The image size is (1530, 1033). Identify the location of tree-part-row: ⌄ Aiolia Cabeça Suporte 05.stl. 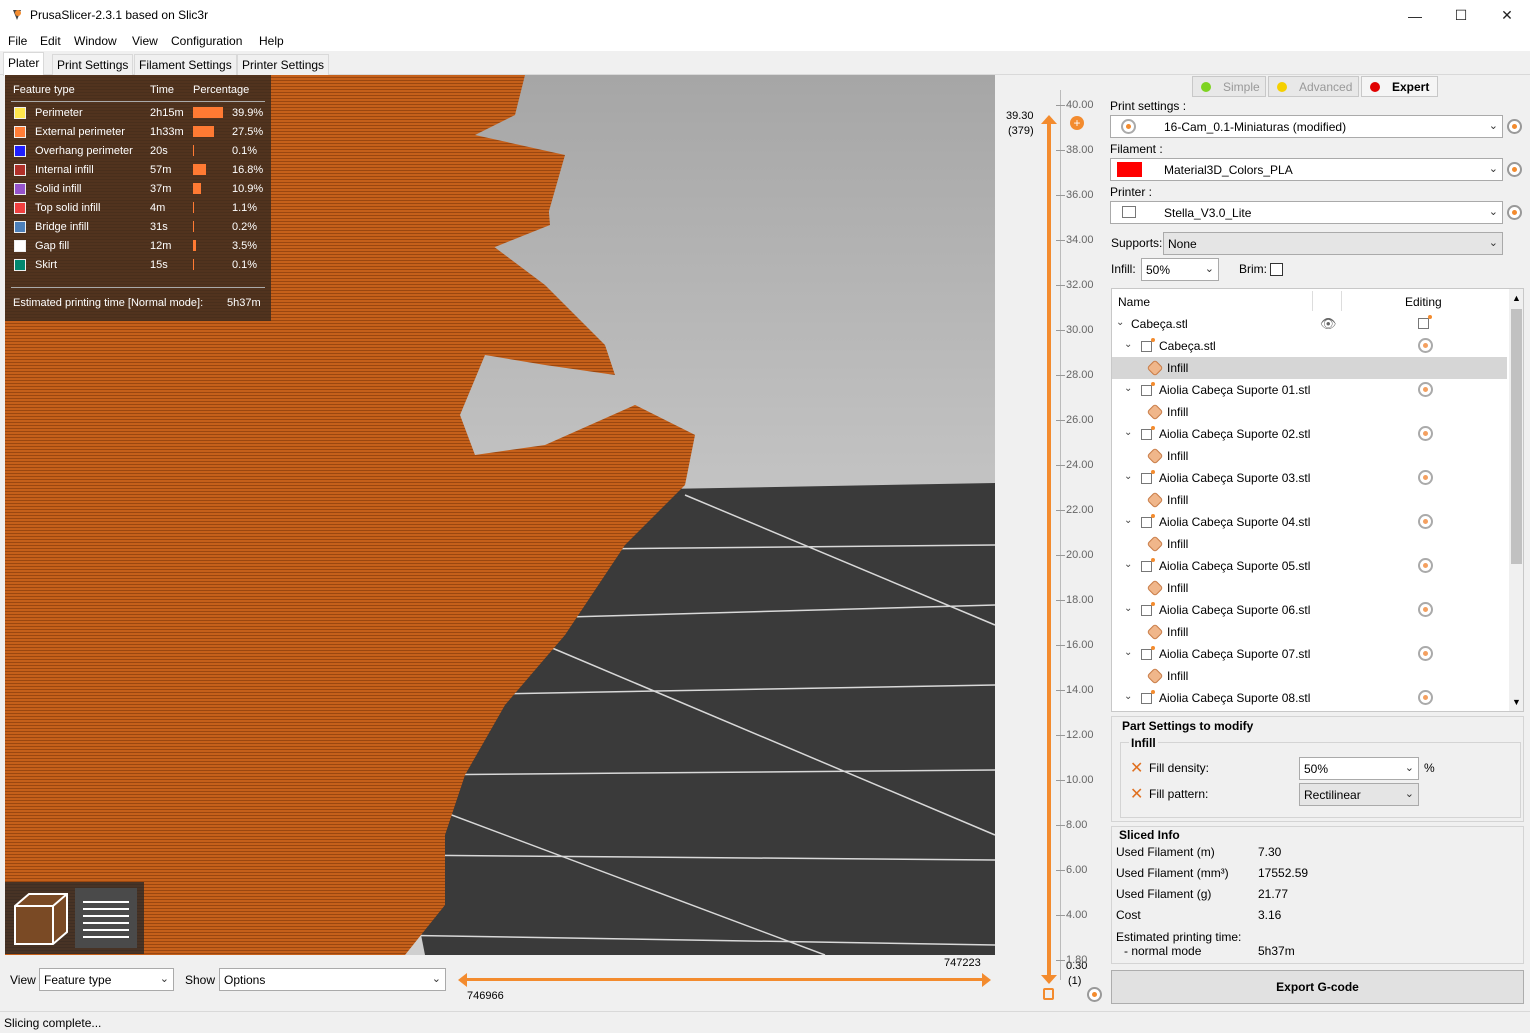
(1309, 566).